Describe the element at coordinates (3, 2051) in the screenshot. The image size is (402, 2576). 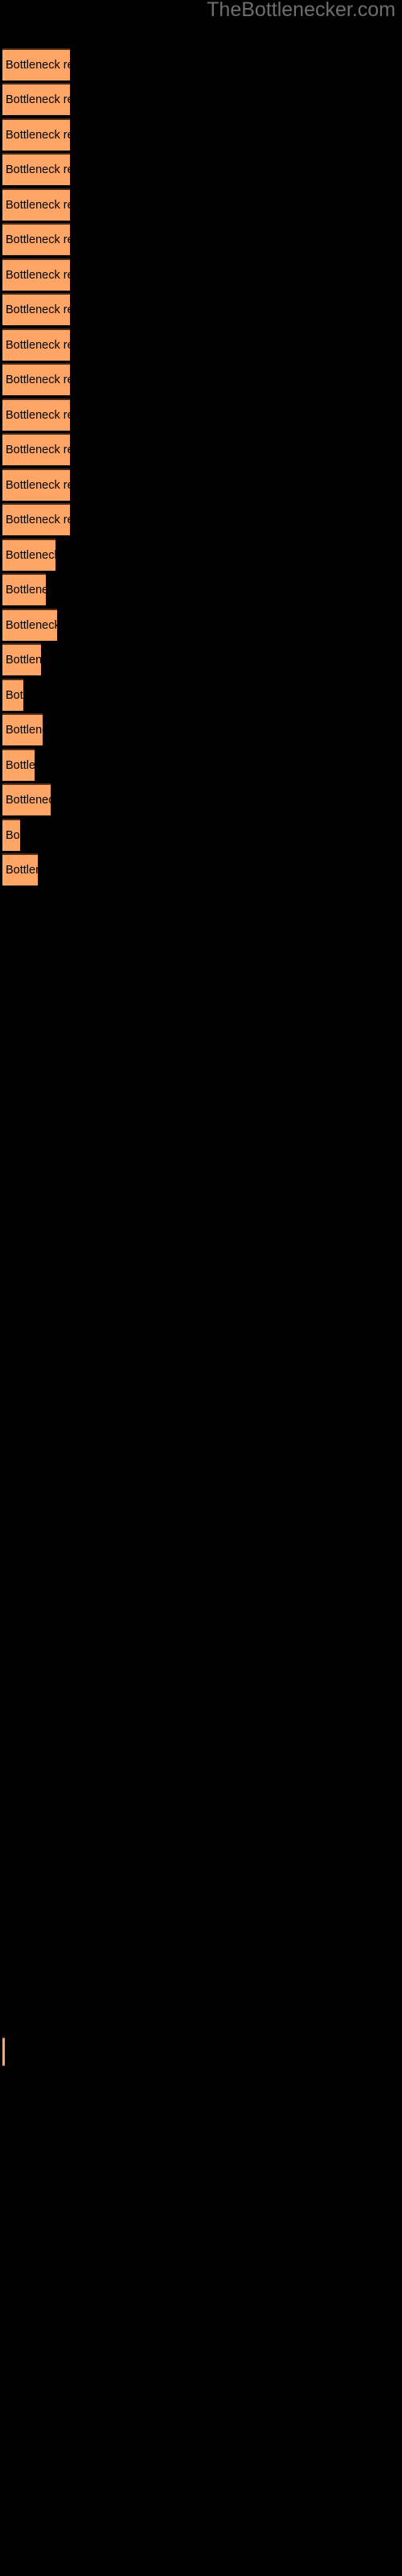
I see `bar-axis-marker` at that location.